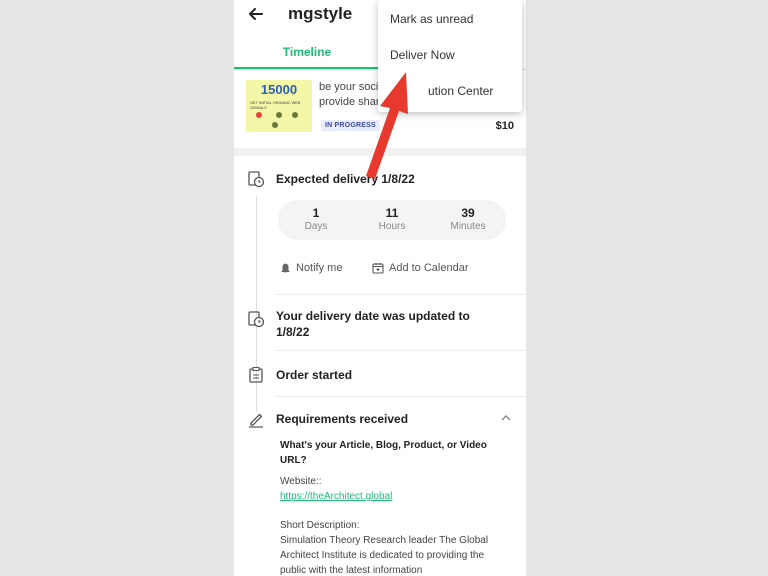  What do you see at coordinates (279, 89) in the screenshot?
I see `thumb-number: 15000` at bounding box center [279, 89].